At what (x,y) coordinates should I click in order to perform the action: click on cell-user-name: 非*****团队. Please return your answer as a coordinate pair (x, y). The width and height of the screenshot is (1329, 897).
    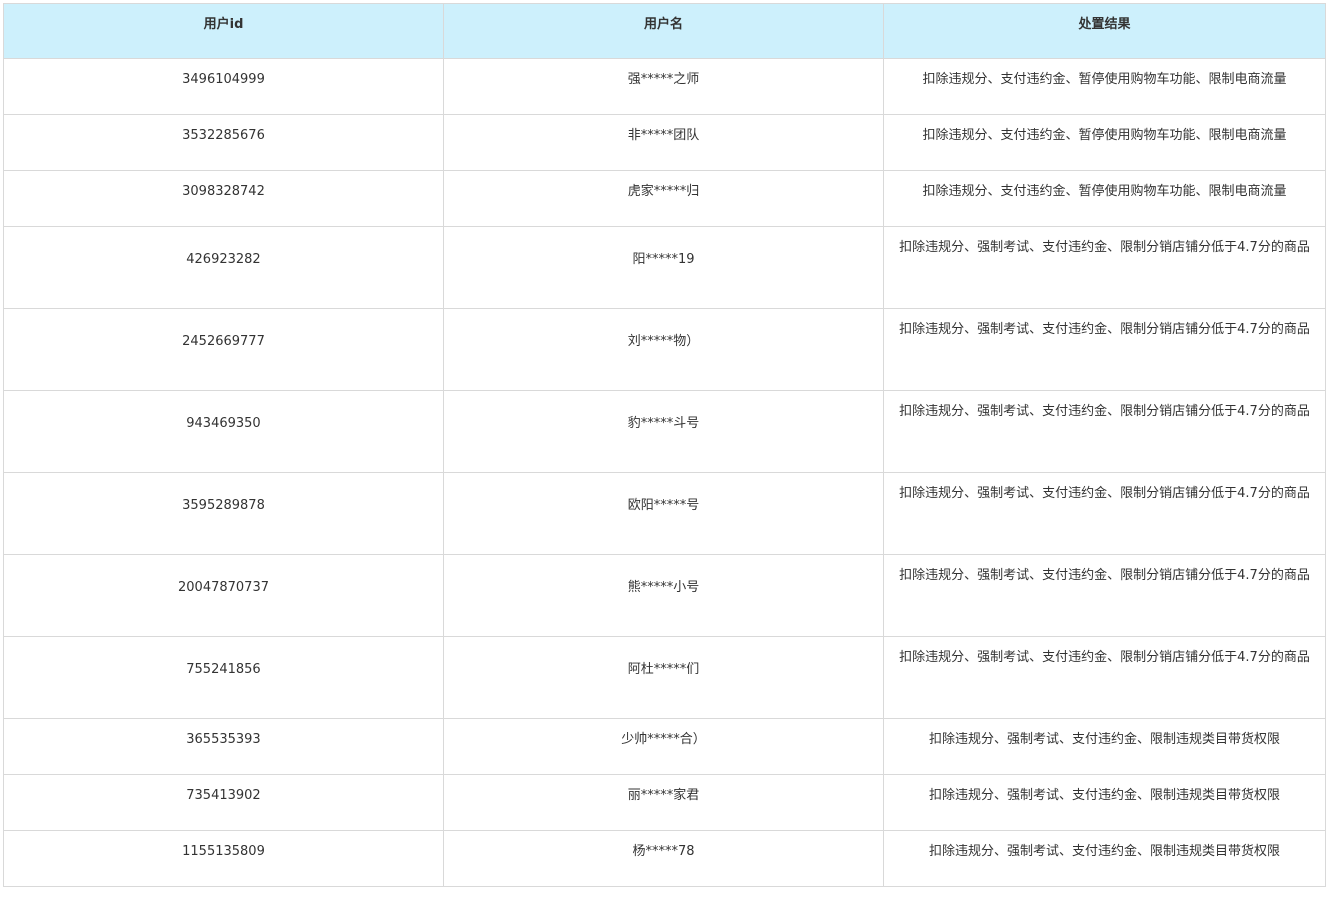
    Looking at the image, I should click on (663, 142).